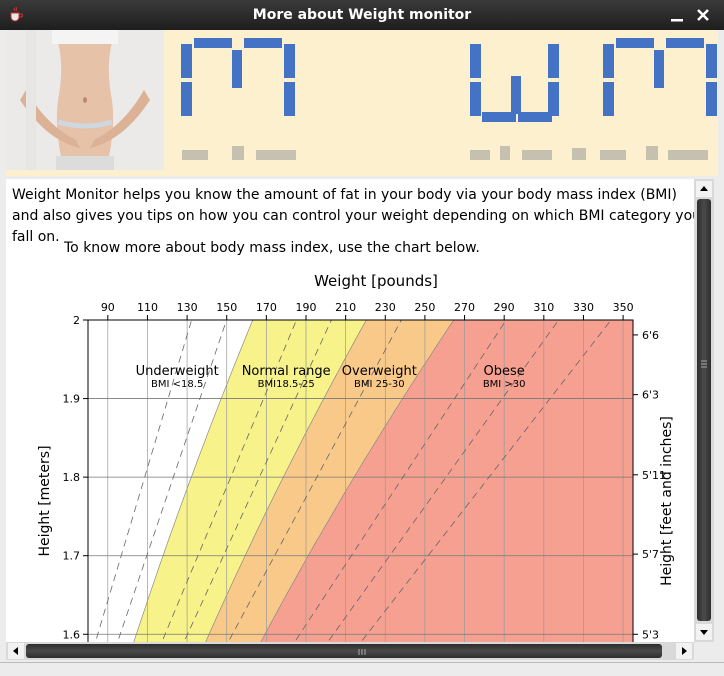  What do you see at coordinates (385, 307) in the screenshot?
I see `x-tick-label: 230` at bounding box center [385, 307].